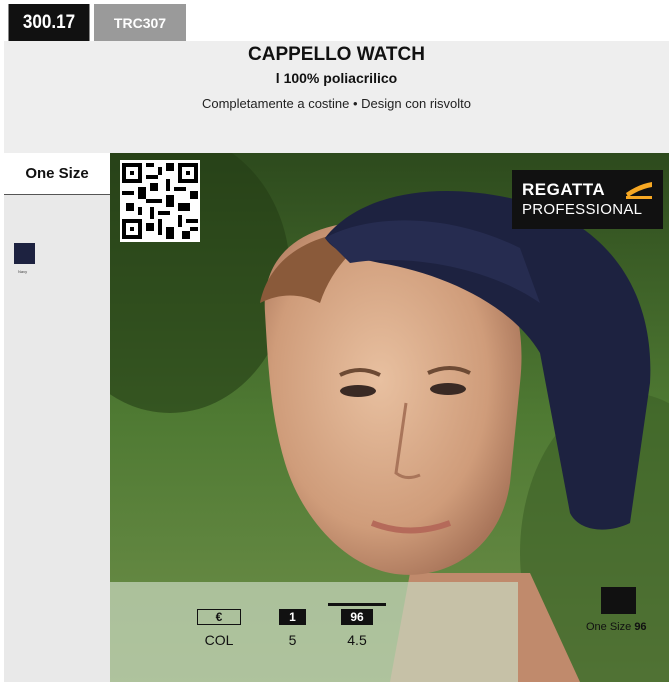 This screenshot has height=682, width=669. I want to click on qr-code-icon, so click(160, 201).